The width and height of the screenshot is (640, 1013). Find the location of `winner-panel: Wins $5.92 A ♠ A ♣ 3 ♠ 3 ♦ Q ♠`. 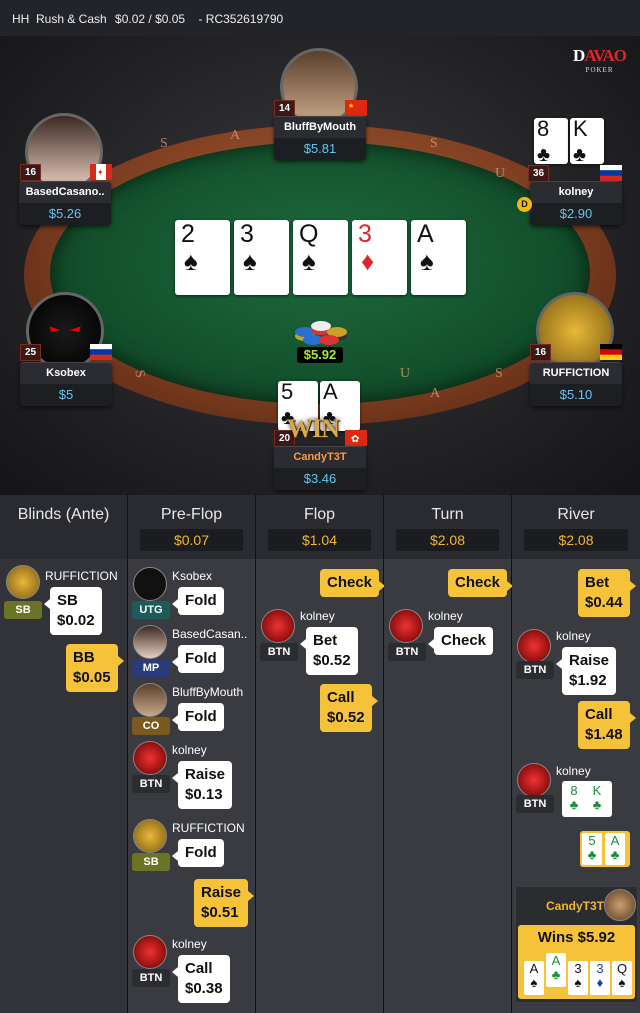

winner-panel: Wins $5.92 A ♠ A ♣ 3 ♠ 3 ♦ Q ♠ is located at coordinates (576, 962).